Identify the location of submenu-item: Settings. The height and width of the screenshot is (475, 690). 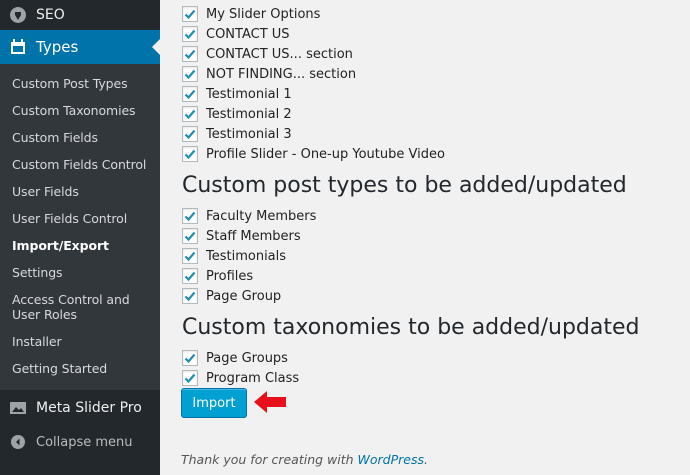
(80, 272).